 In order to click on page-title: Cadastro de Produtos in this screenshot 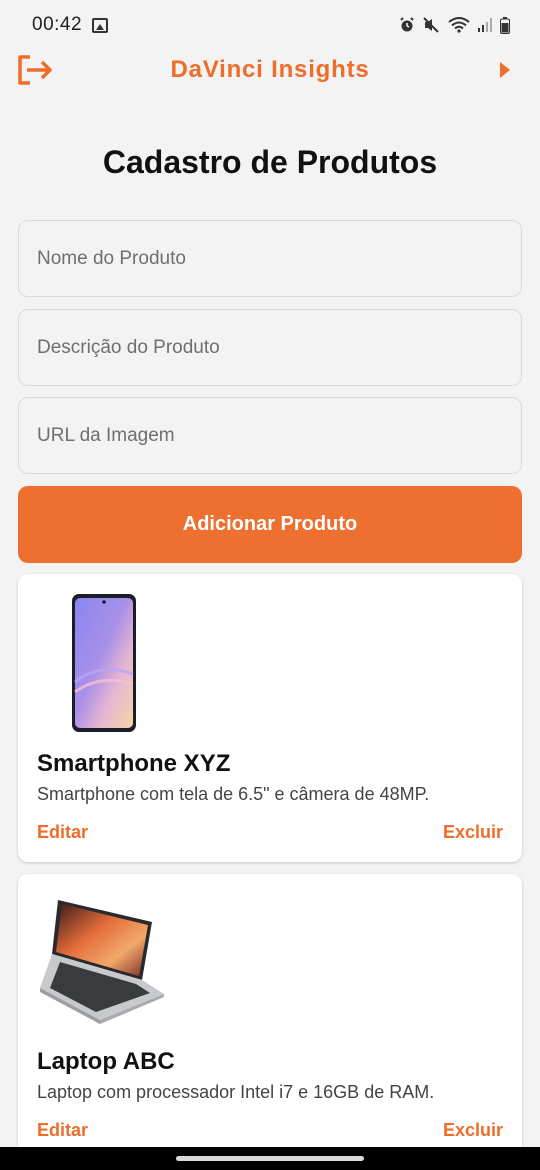, I will do `click(270, 162)`.